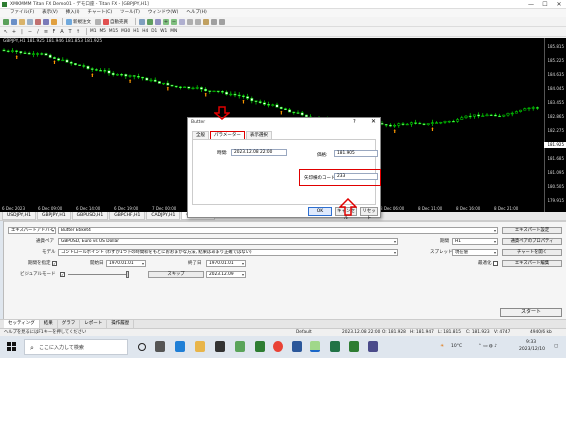 This screenshot has width=566, height=435. Describe the element at coordinates (198, 21) in the screenshot. I see `chart-shift-icon` at that location.